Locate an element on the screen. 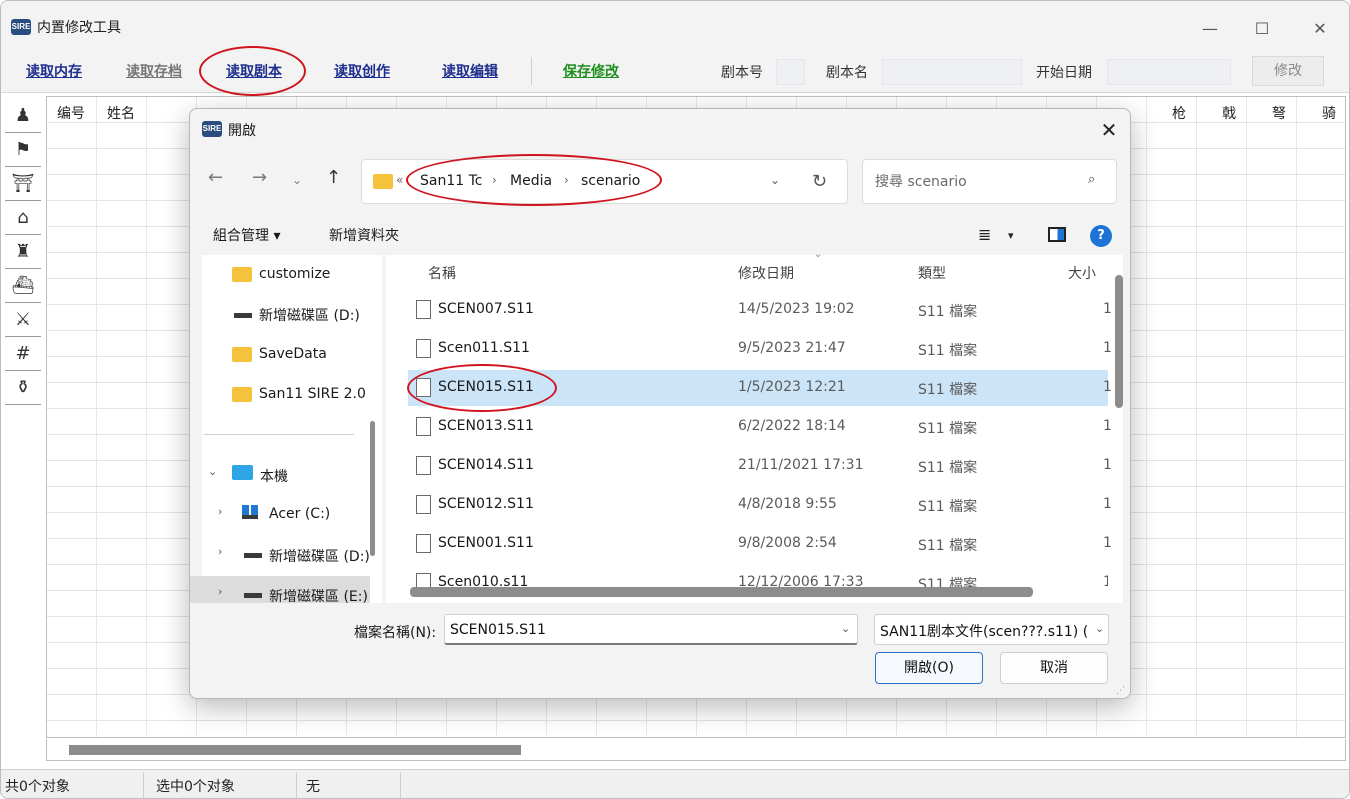  file-row: SCEN013.S11 6/2/2022 18:14 S11 檔案 1 is located at coordinates (760, 427).